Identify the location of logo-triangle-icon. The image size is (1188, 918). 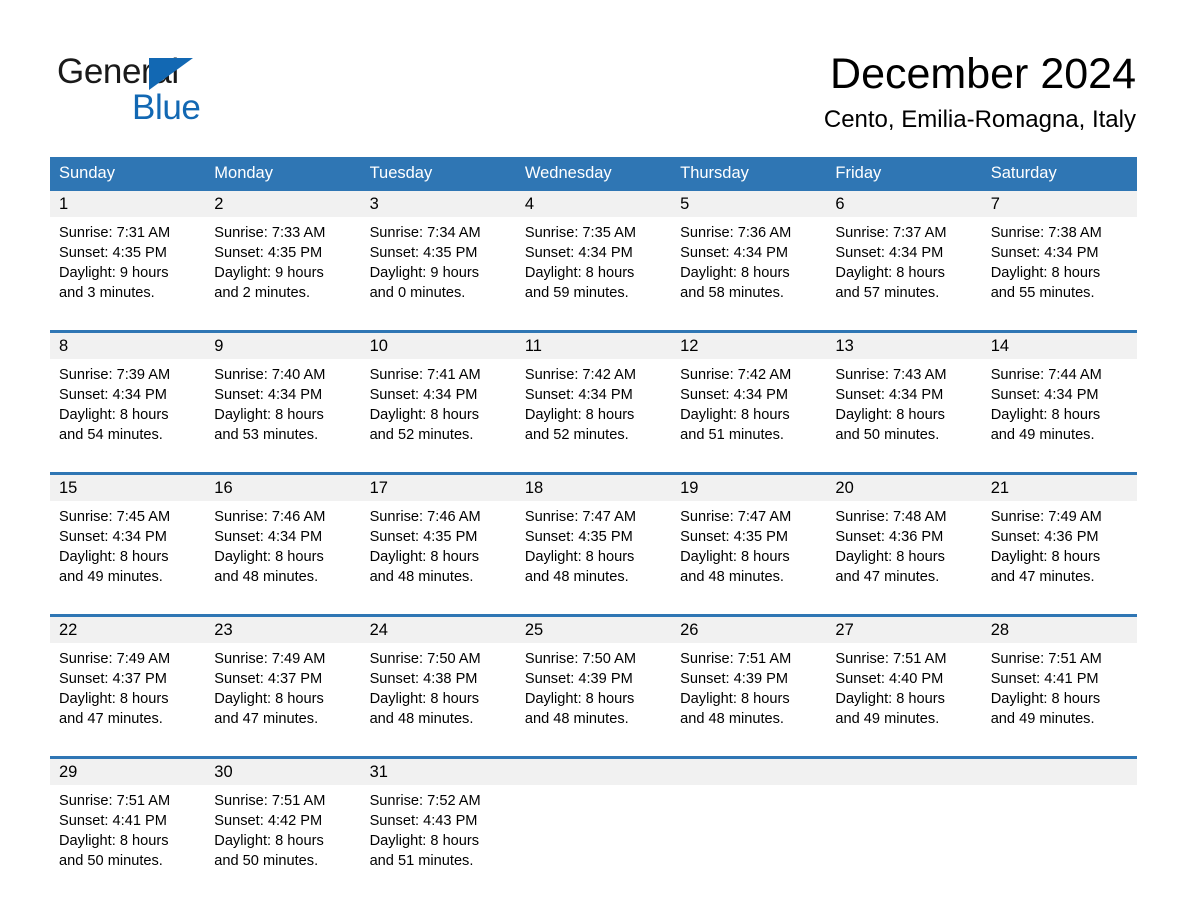
(171, 74).